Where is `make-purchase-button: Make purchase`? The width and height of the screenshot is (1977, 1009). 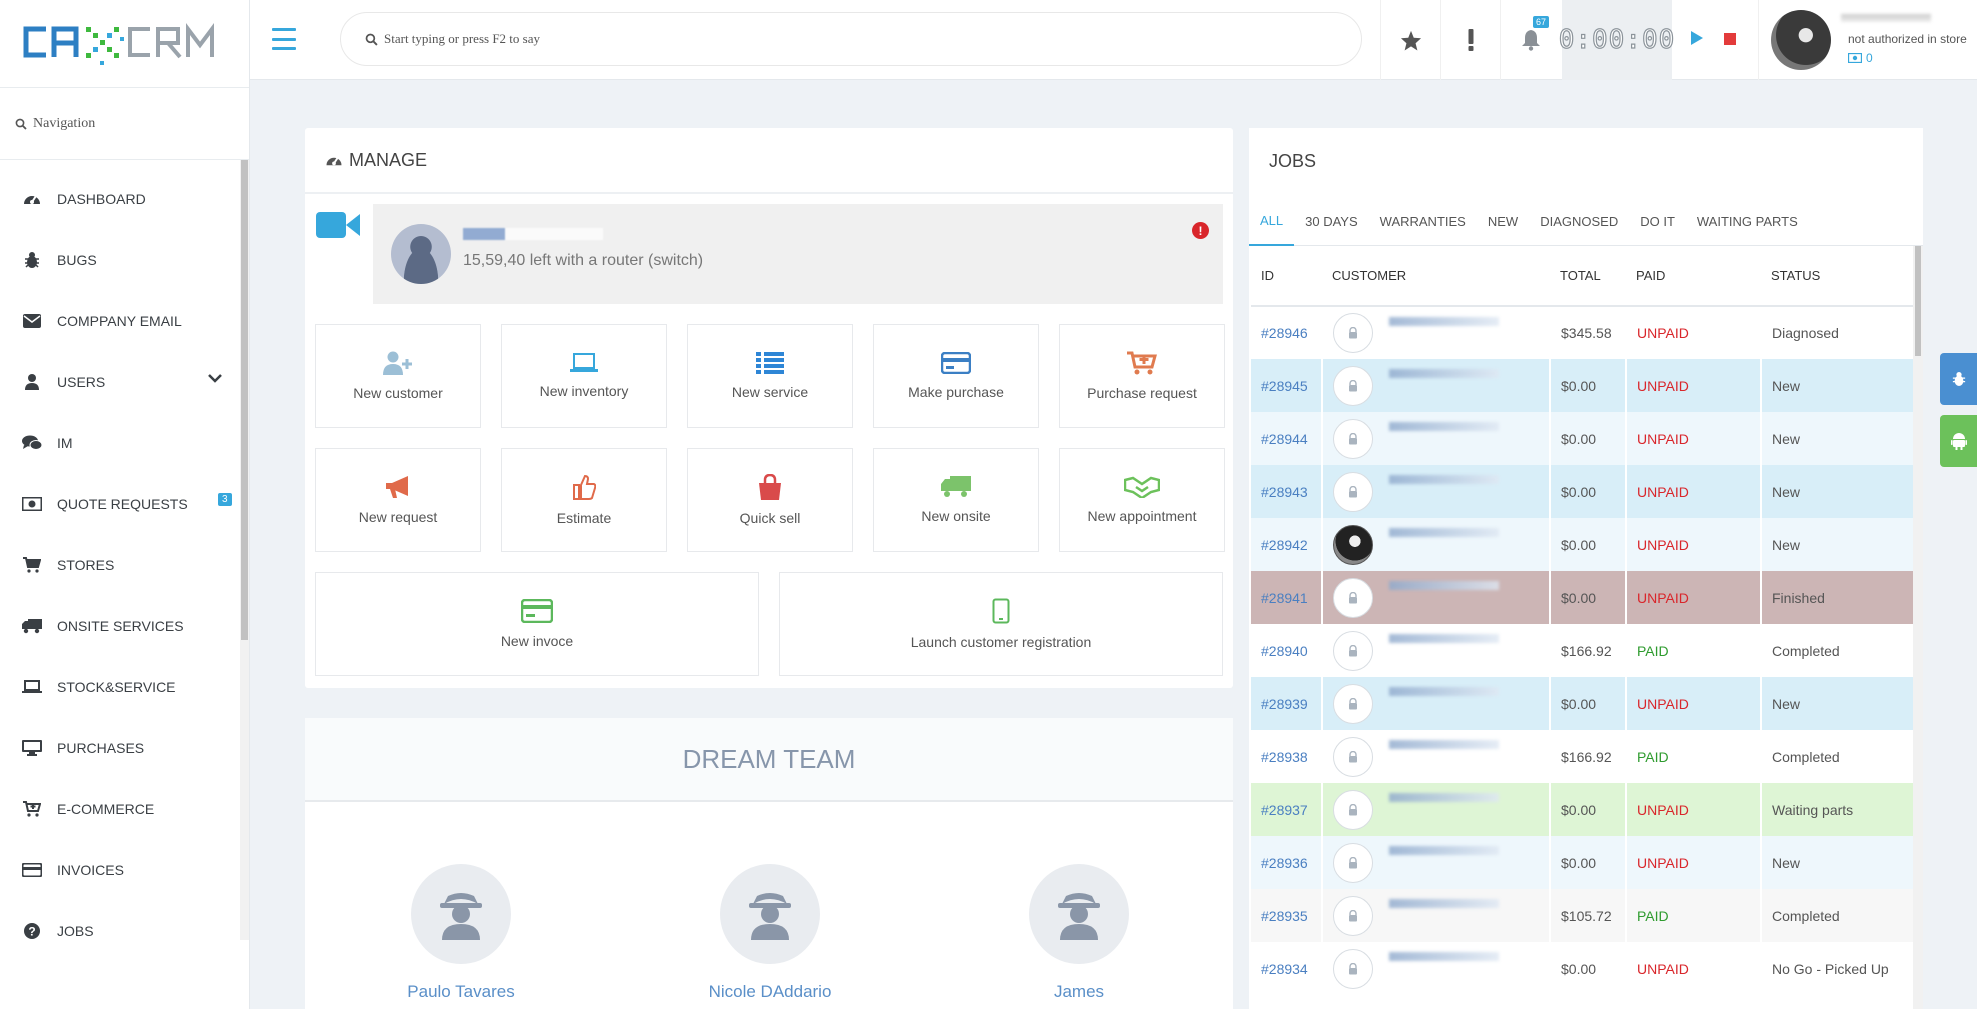
make-purchase-button: Make purchase is located at coordinates (956, 376).